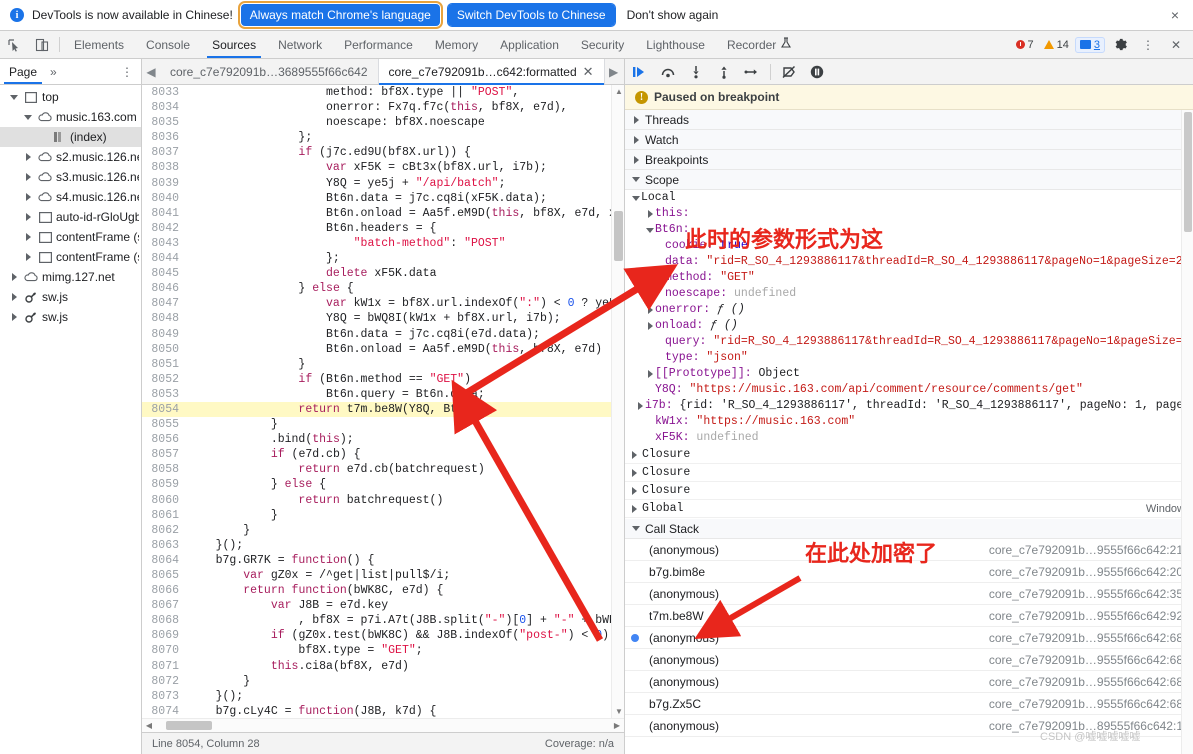 The image size is (1193, 754). Describe the element at coordinates (909, 326) in the screenshot. I see `scope-row: onload: ƒ ()` at that location.